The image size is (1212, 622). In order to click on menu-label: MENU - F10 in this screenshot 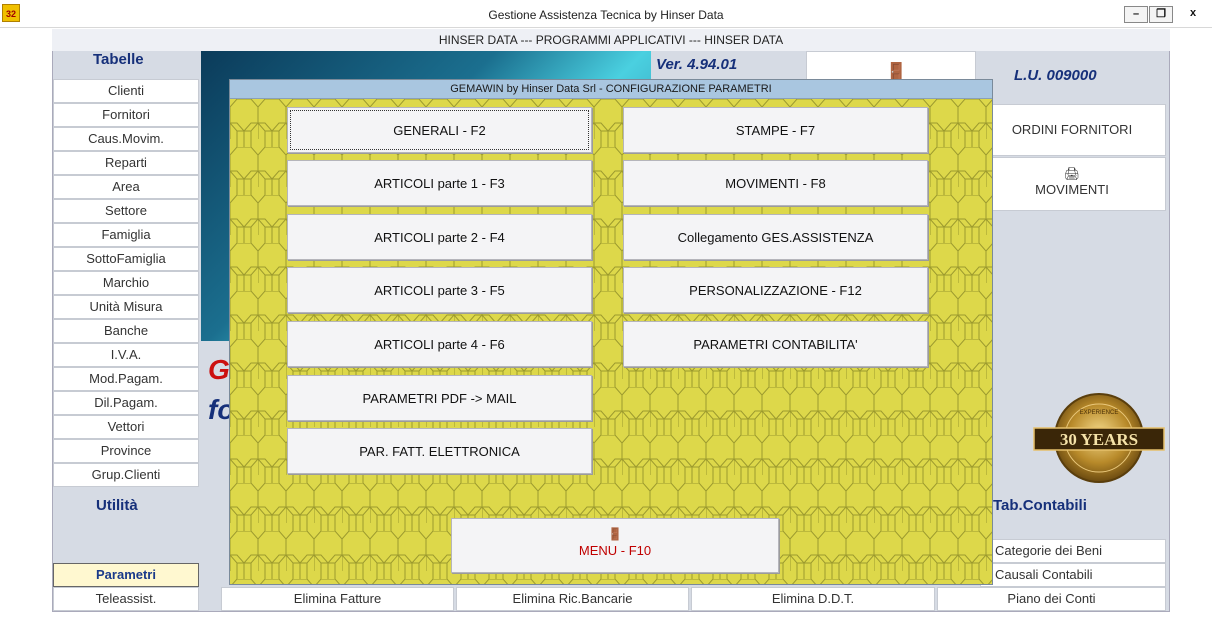, I will do `click(615, 550)`.